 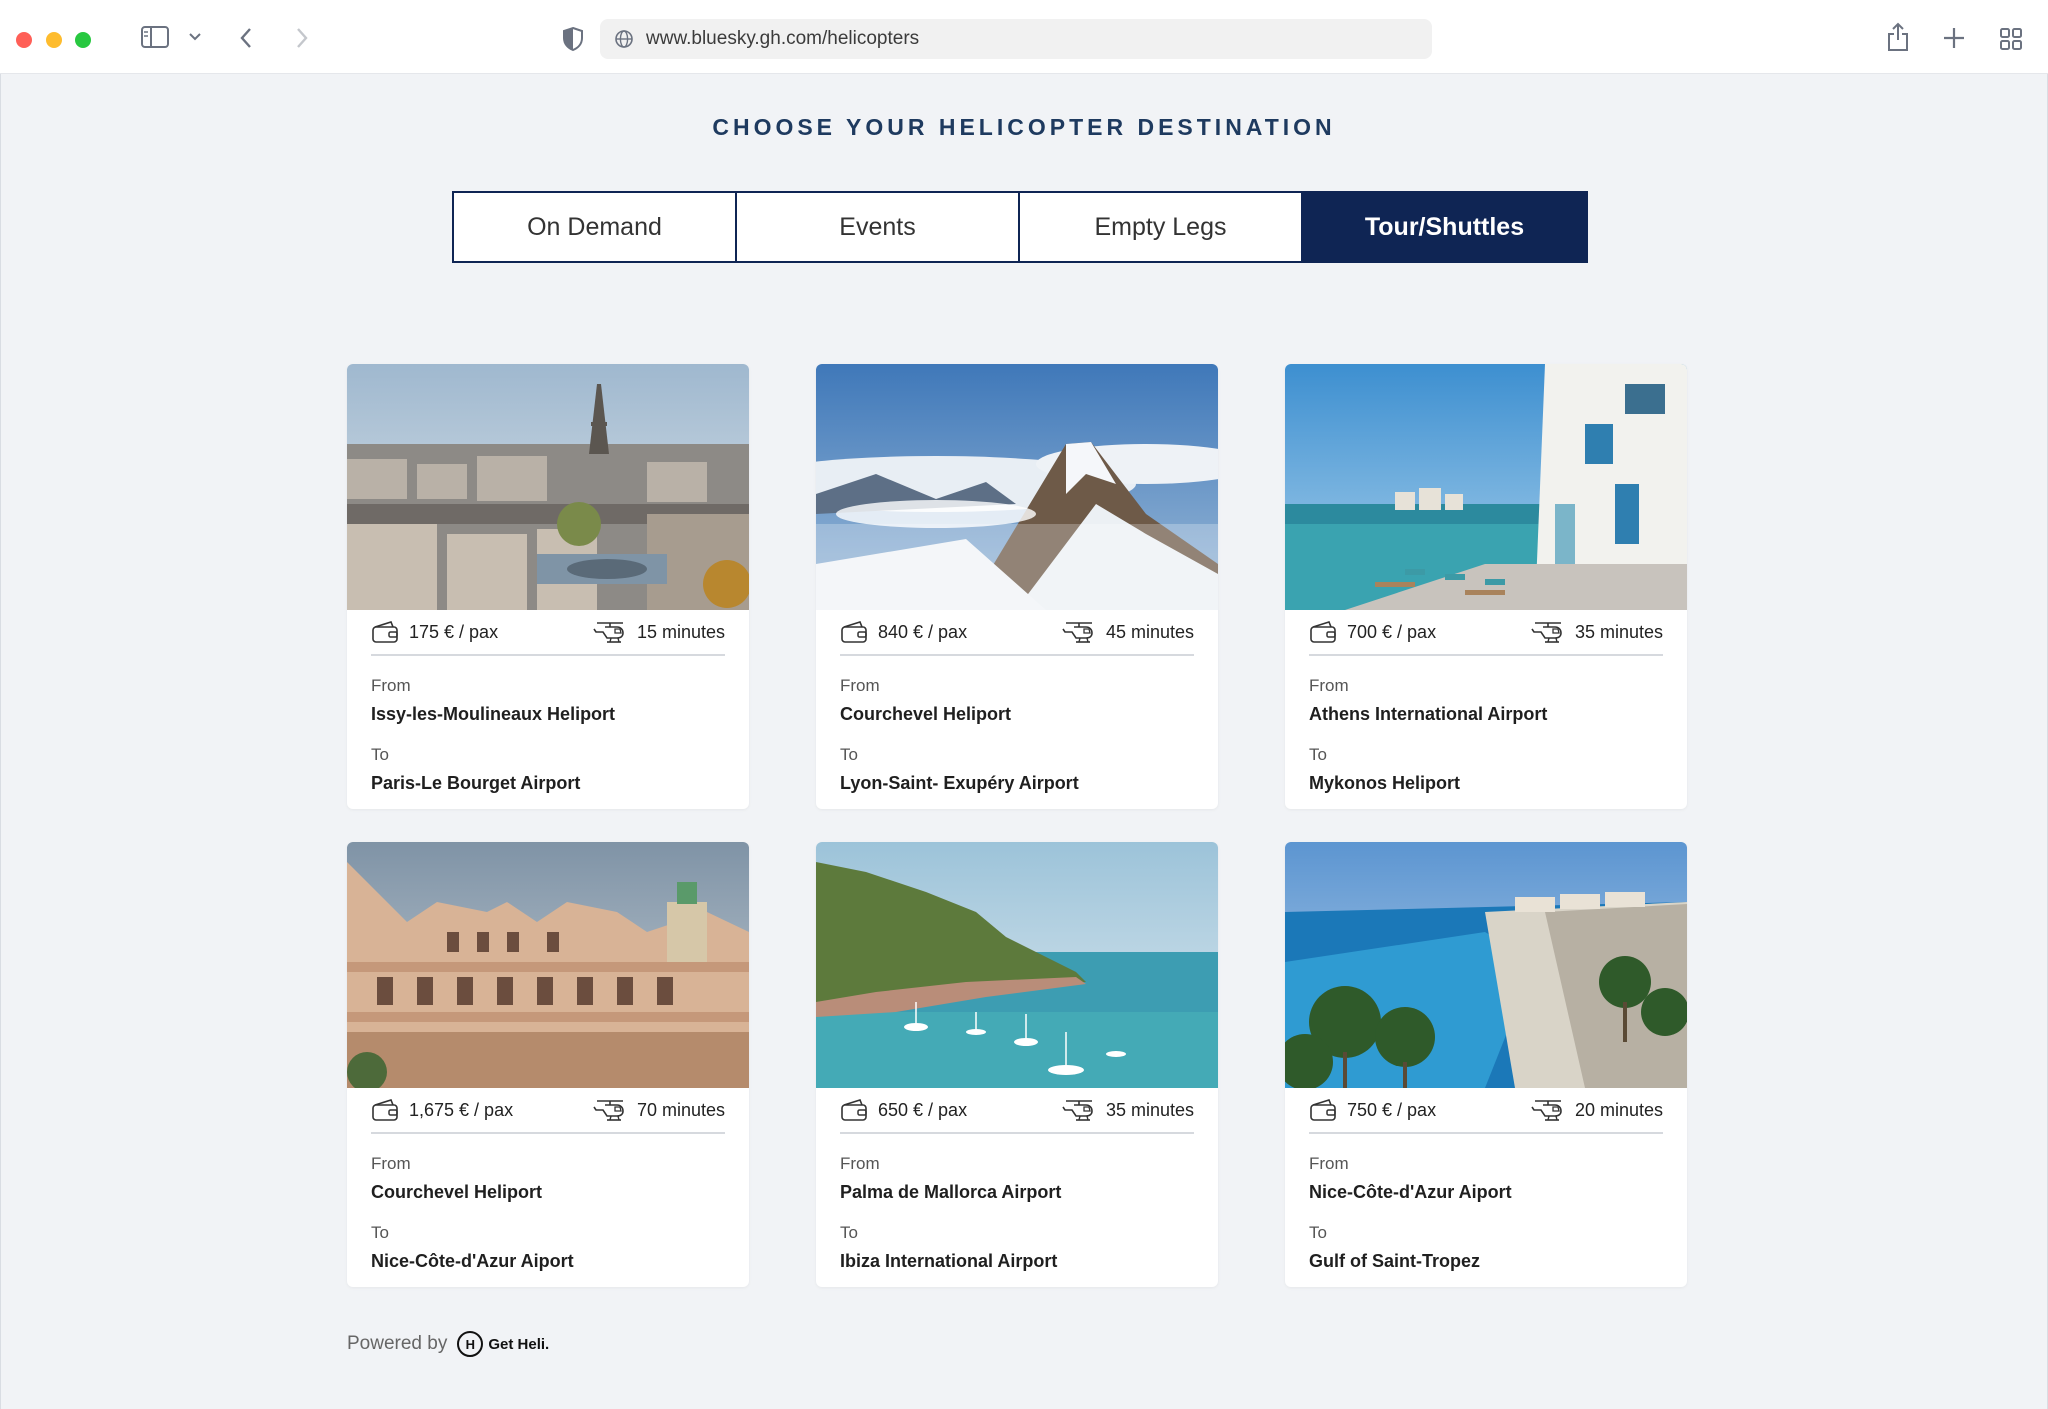 What do you see at coordinates (519, 1344) in the screenshot?
I see `brand-name: Get Heli.` at bounding box center [519, 1344].